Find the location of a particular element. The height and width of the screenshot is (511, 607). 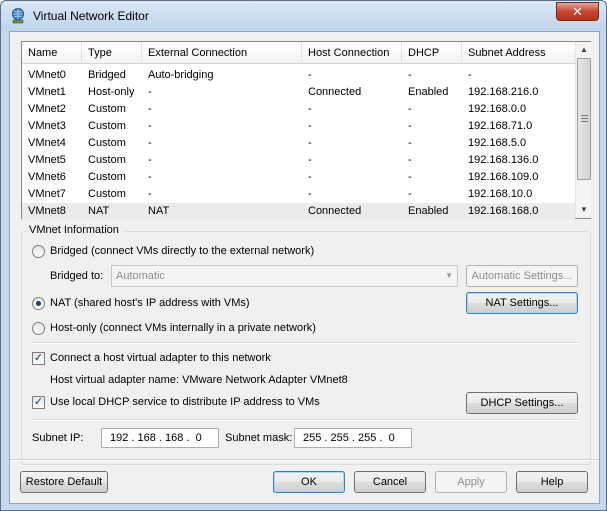

nat-radio-label: NAT (shared host's IP address with VMs) is located at coordinates (150, 303).